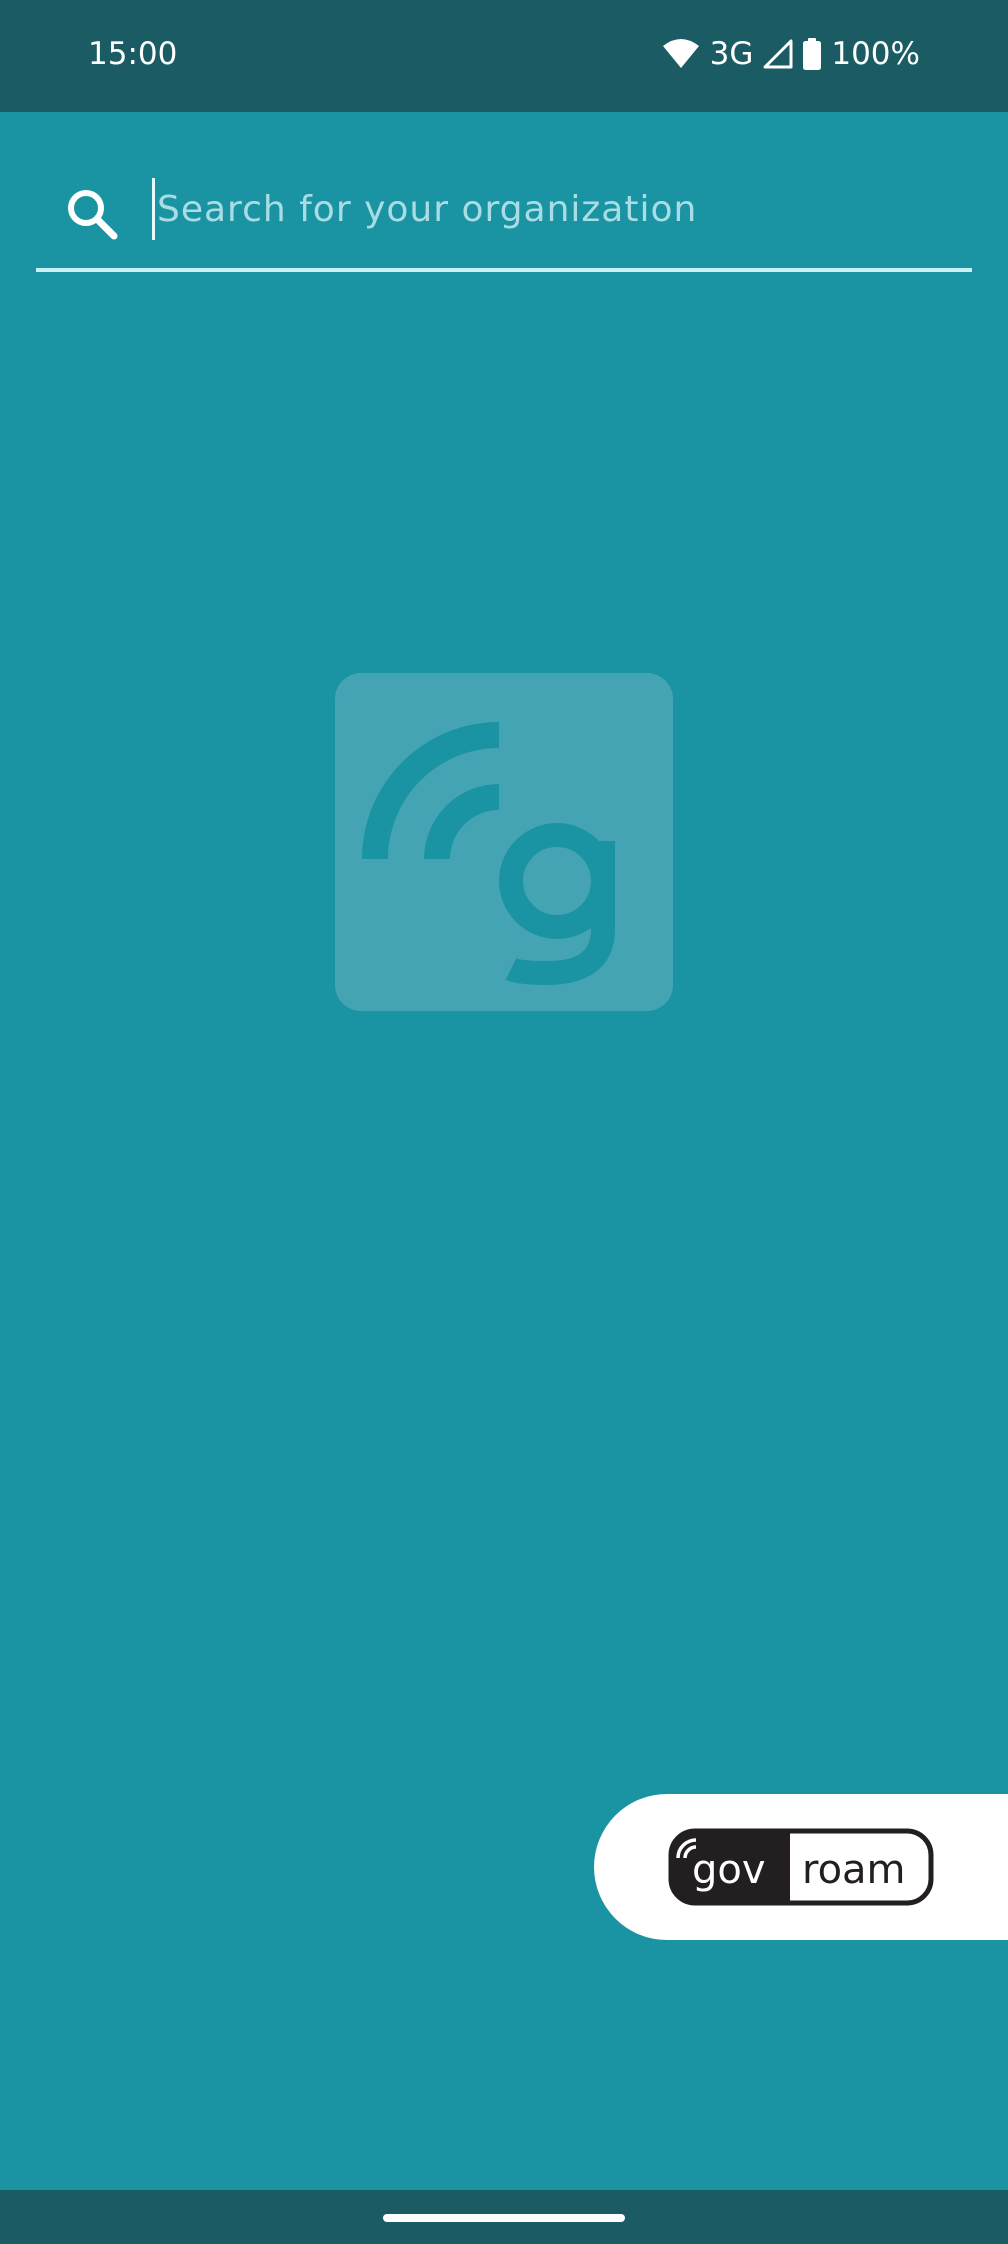 This screenshot has height=2244, width=1008. Describe the element at coordinates (504, 842) in the screenshot. I see `govroam-watermark-logo` at that location.